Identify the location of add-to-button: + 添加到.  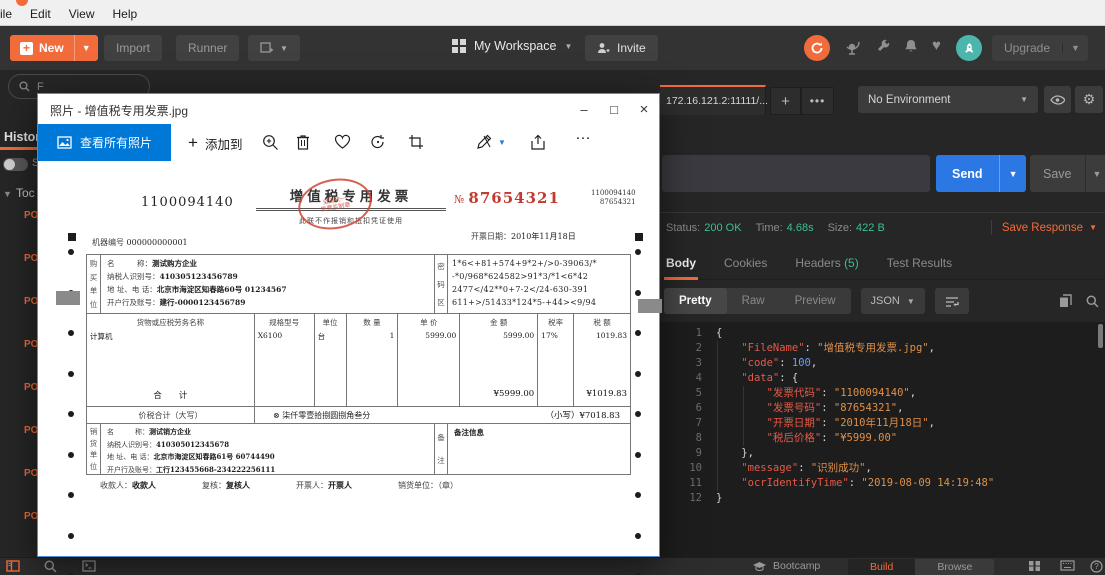
(215, 143).